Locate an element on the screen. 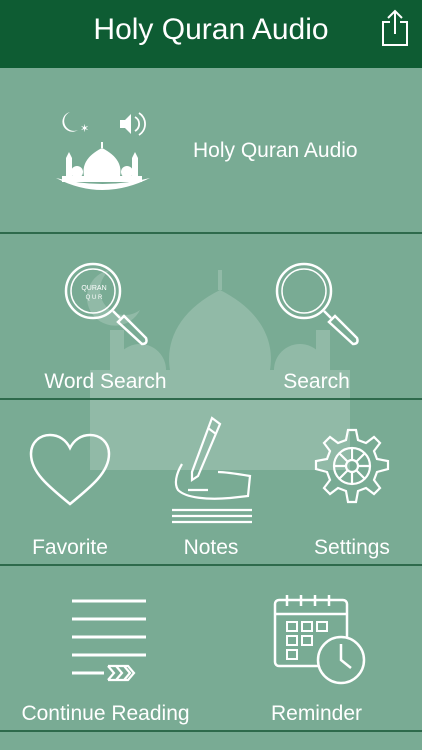  search-label: Search is located at coordinates (316, 381).